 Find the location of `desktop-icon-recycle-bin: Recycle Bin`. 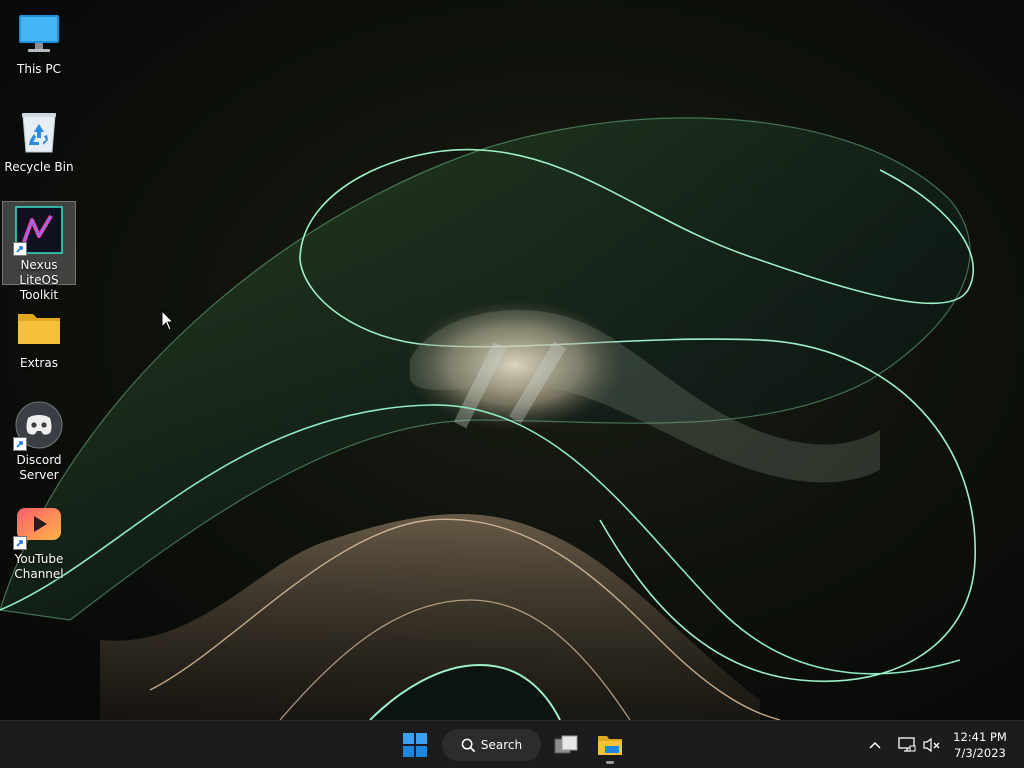

desktop-icon-recycle-bin: Recycle Bin is located at coordinates (39, 144).